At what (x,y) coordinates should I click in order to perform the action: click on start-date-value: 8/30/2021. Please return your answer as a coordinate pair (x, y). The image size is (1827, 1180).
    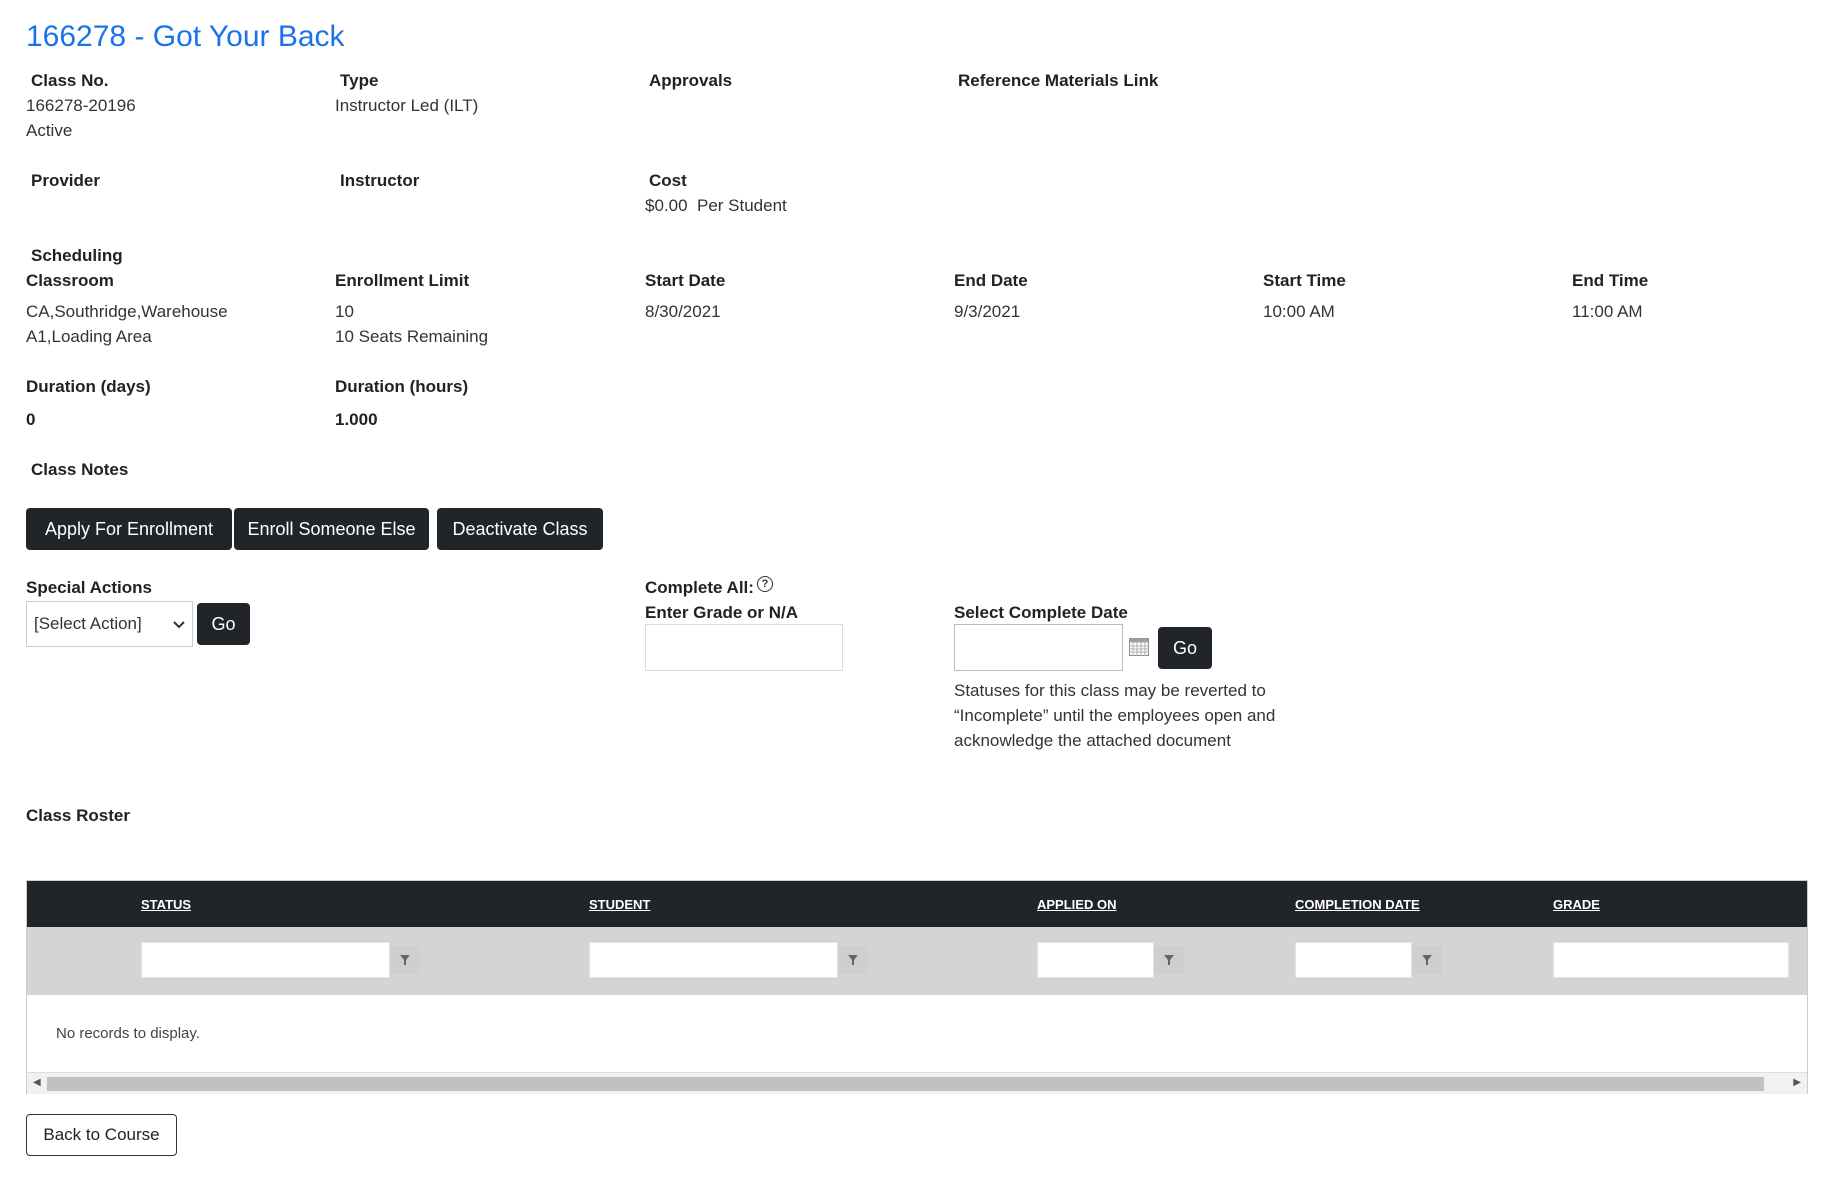
    Looking at the image, I should click on (683, 311).